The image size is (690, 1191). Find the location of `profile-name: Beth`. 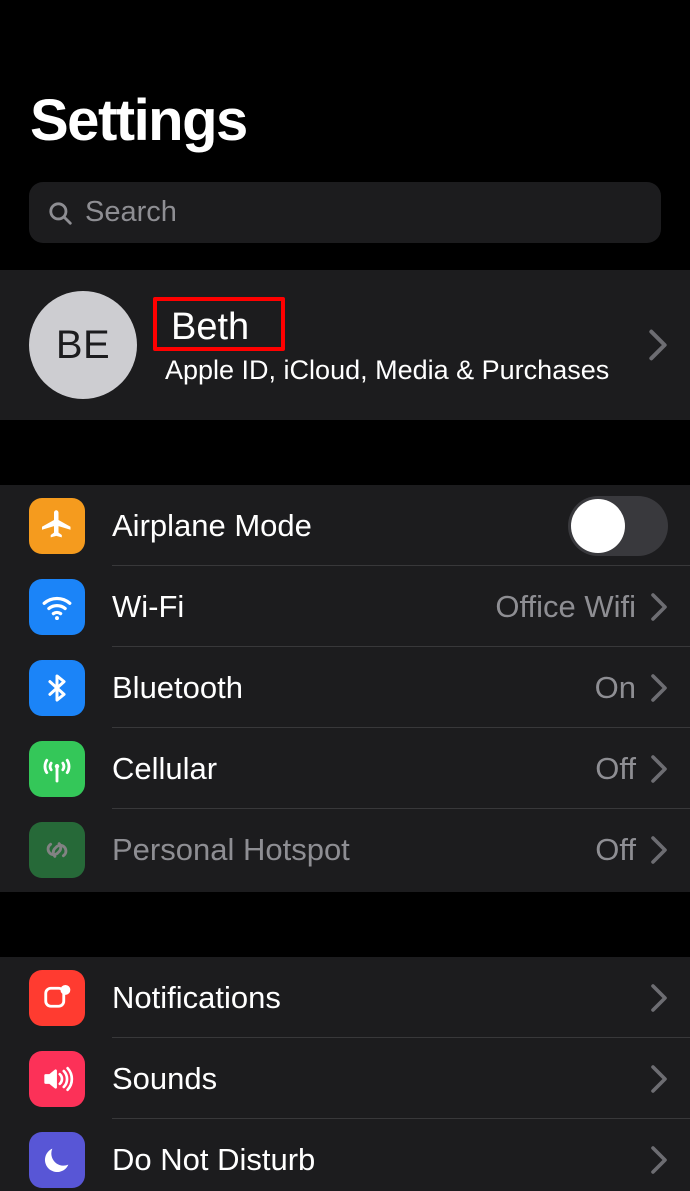

profile-name: Beth is located at coordinates (210, 326).